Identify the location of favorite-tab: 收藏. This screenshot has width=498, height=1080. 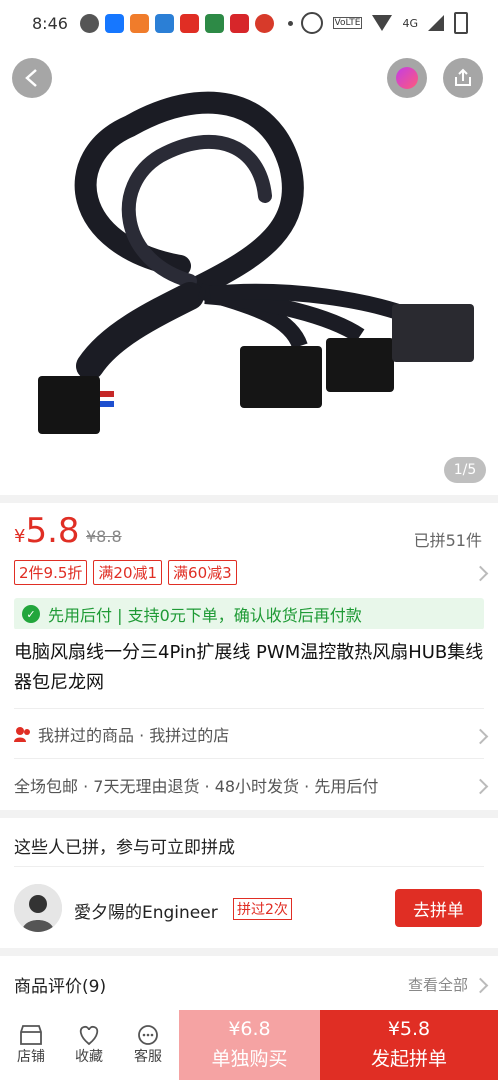
(89, 1045).